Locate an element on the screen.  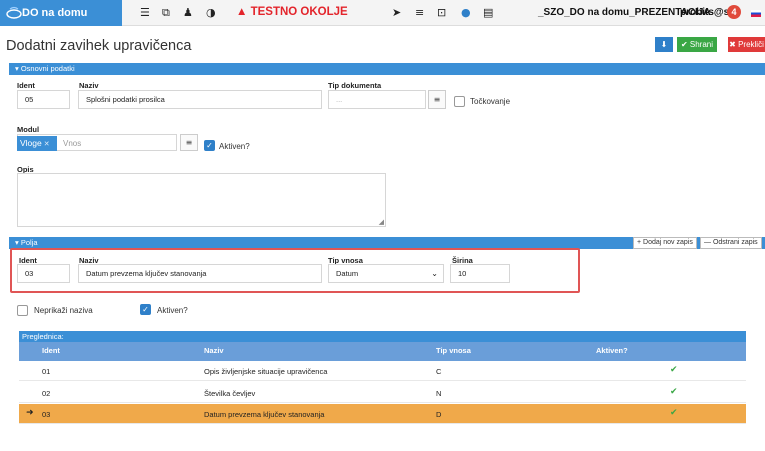
download-button: ⬇ is located at coordinates (664, 44).